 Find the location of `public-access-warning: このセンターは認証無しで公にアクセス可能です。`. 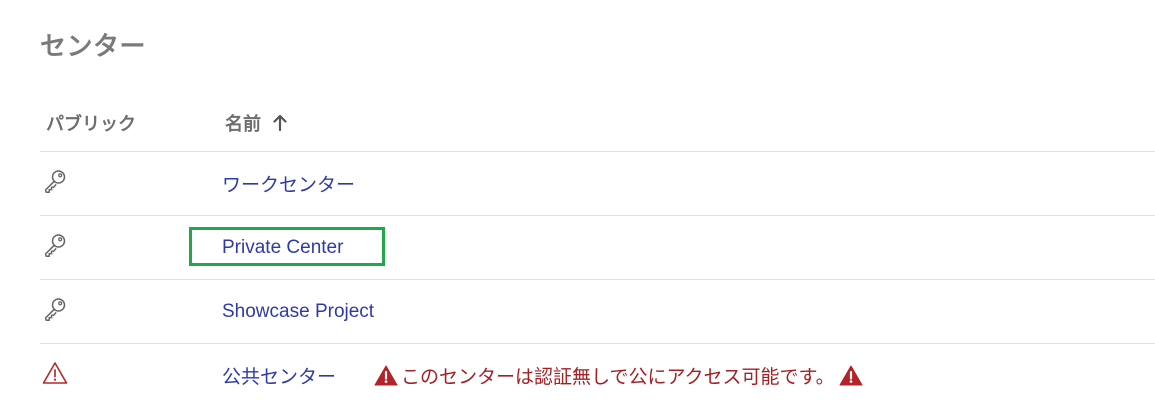

public-access-warning: このセンターは認証無しで公にアクセス可能です。 is located at coordinates (618, 375).